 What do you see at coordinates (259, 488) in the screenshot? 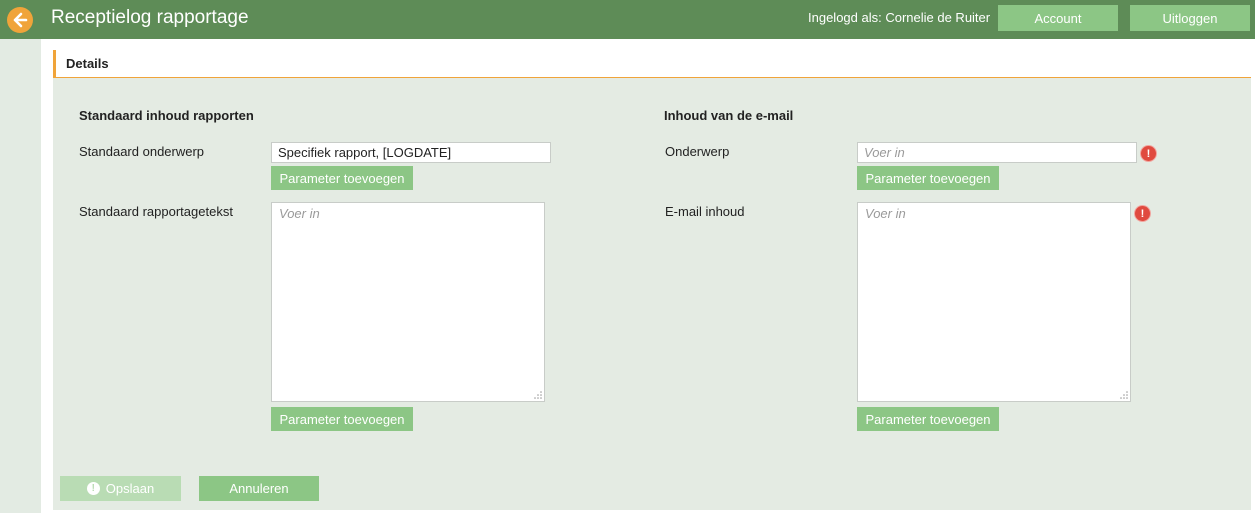
I see `cancel-button: Annuleren` at bounding box center [259, 488].